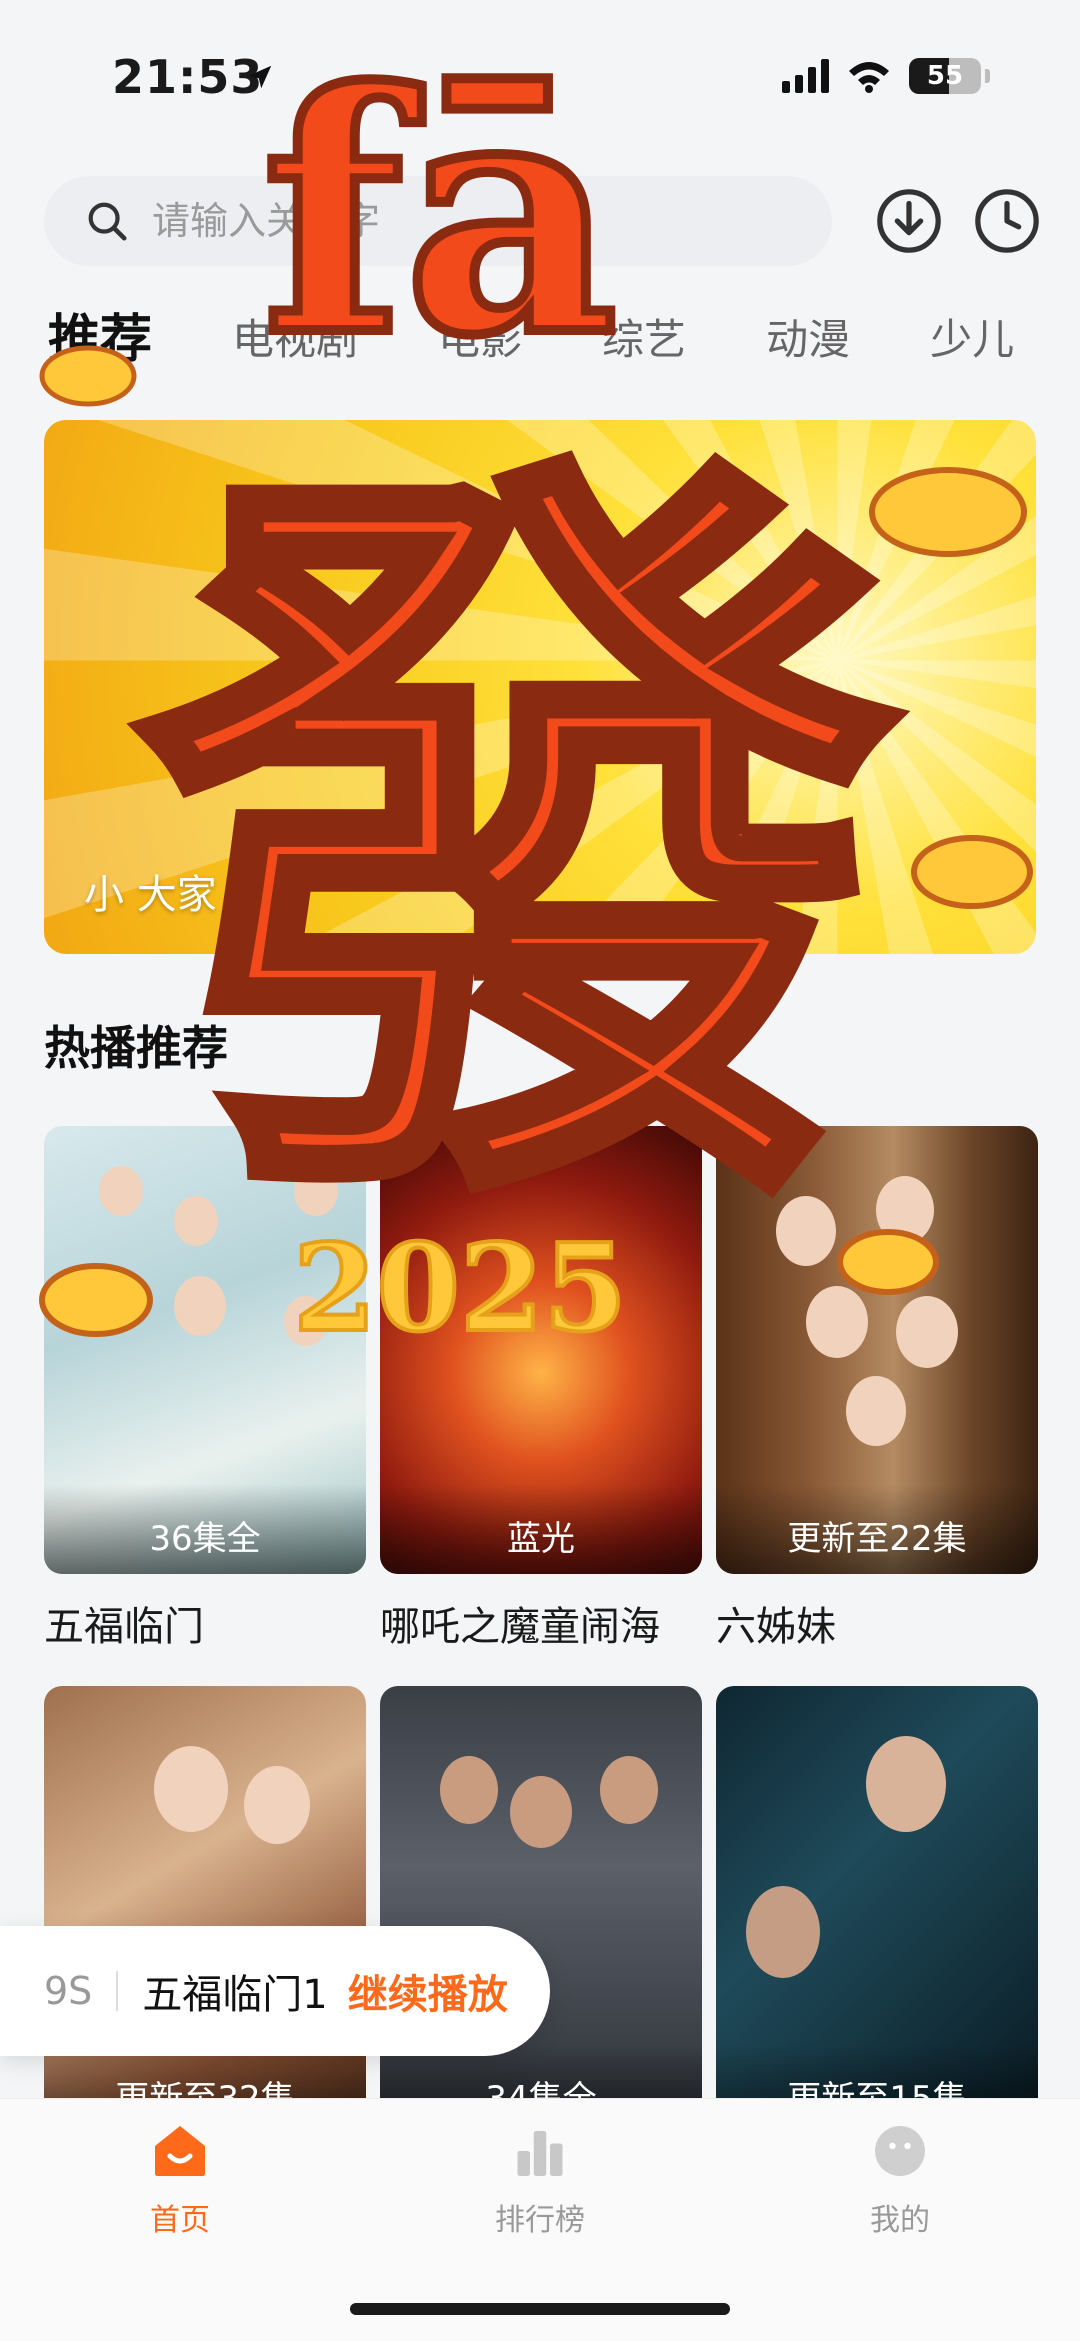 This screenshot has width=1080, height=2341. What do you see at coordinates (540, 75) in the screenshot?
I see `status-bar: 21:53 55` at bounding box center [540, 75].